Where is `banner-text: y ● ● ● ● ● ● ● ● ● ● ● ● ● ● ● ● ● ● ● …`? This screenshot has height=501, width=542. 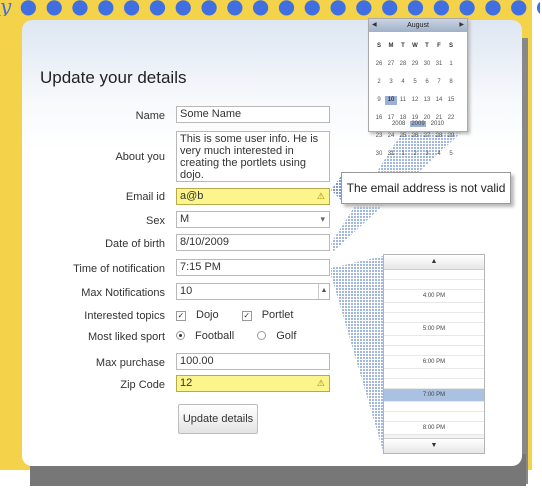 banner-text: y ● ● ● ● ● ● ● ● ● ● ● ● ● ● ● ● ● ● ● … is located at coordinates (270, 8).